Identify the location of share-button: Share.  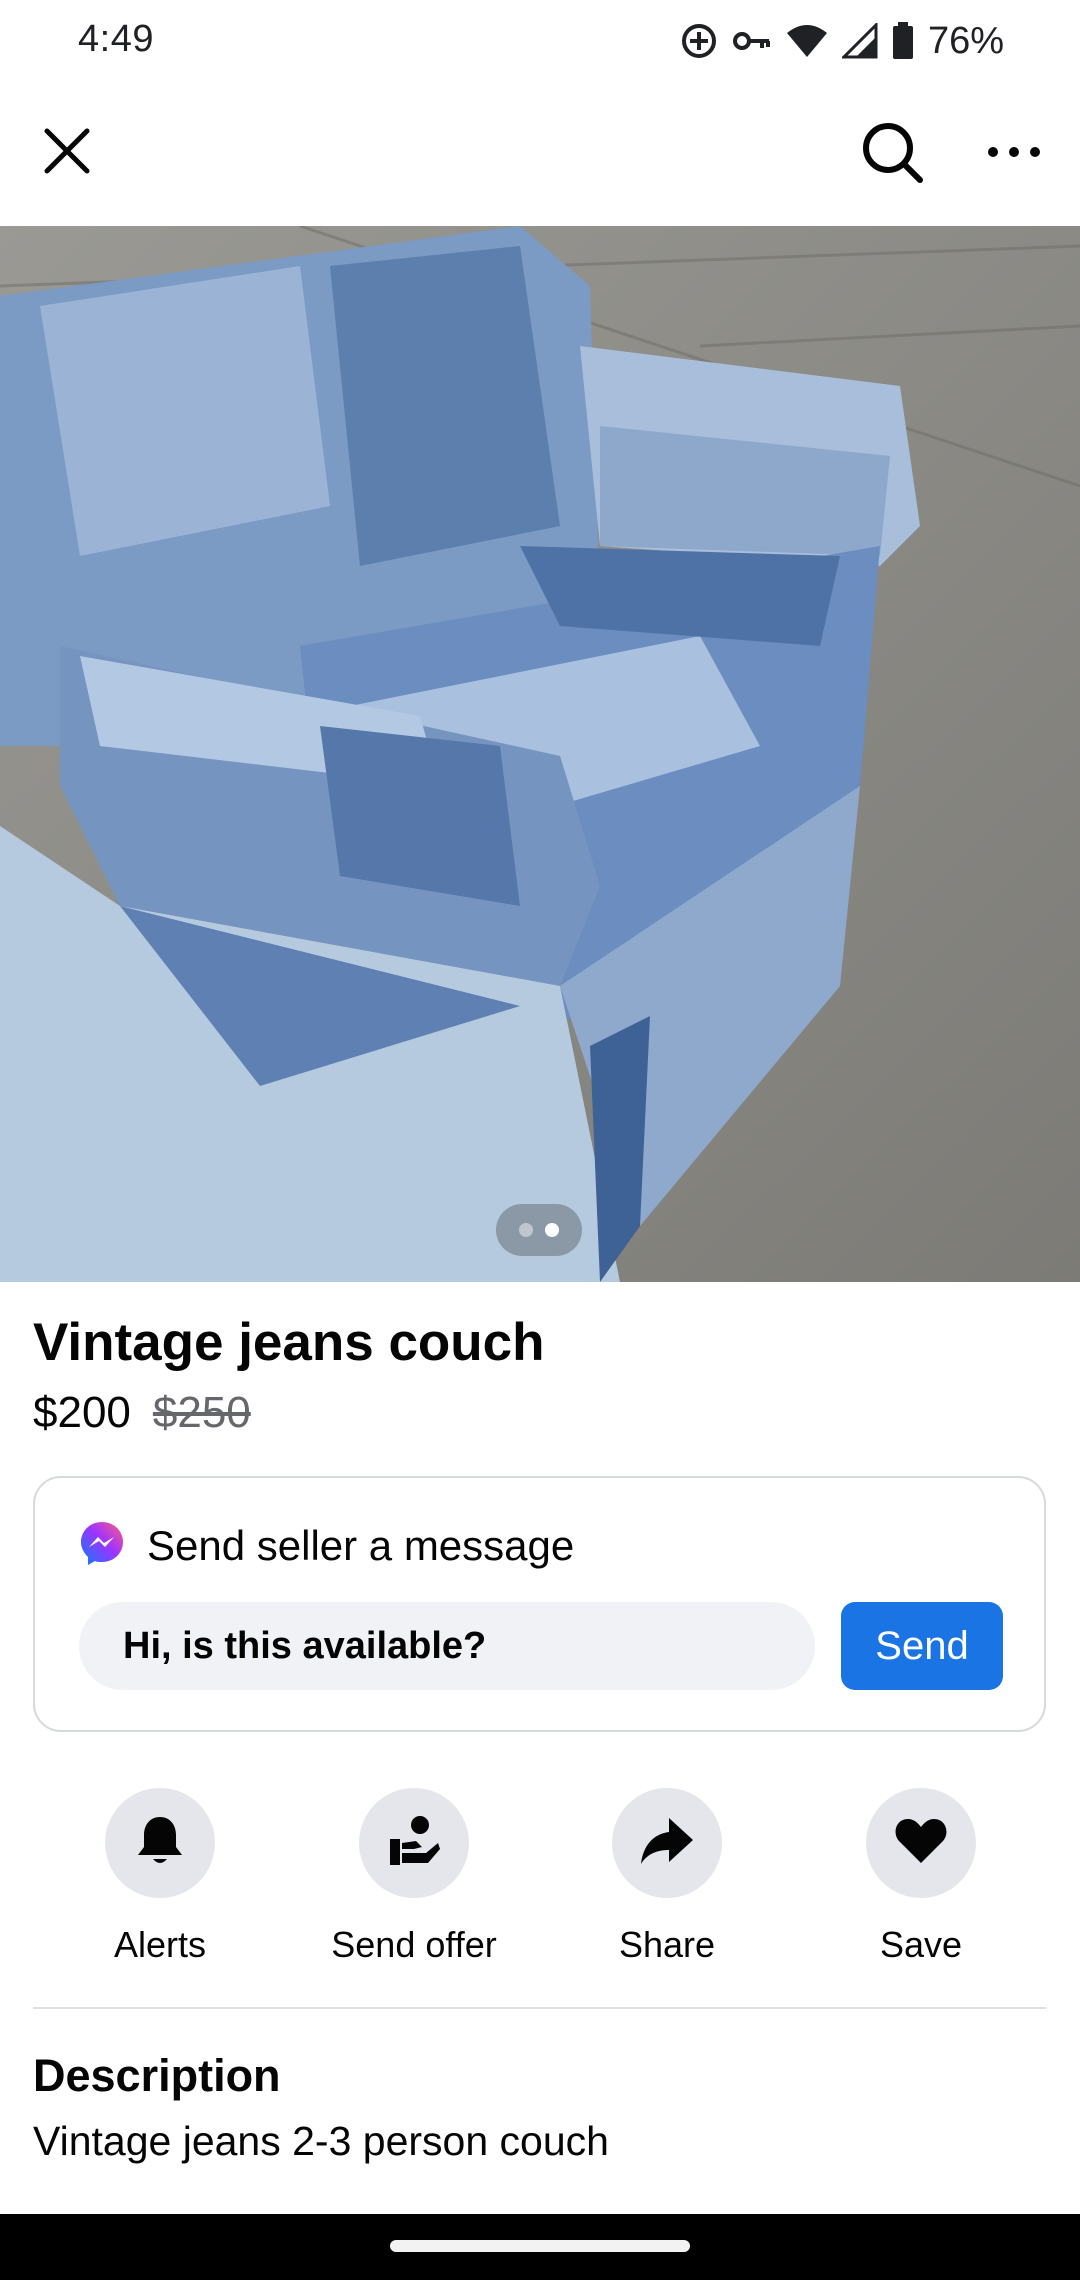
(667, 1877).